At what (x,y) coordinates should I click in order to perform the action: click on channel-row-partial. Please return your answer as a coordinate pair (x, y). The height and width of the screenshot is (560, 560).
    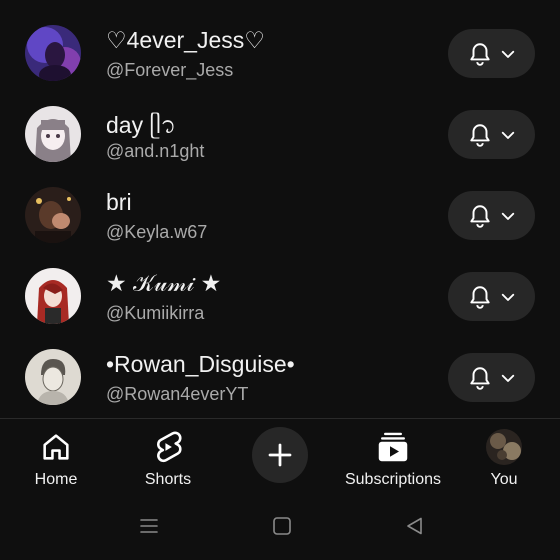
    Looking at the image, I should click on (280, 1).